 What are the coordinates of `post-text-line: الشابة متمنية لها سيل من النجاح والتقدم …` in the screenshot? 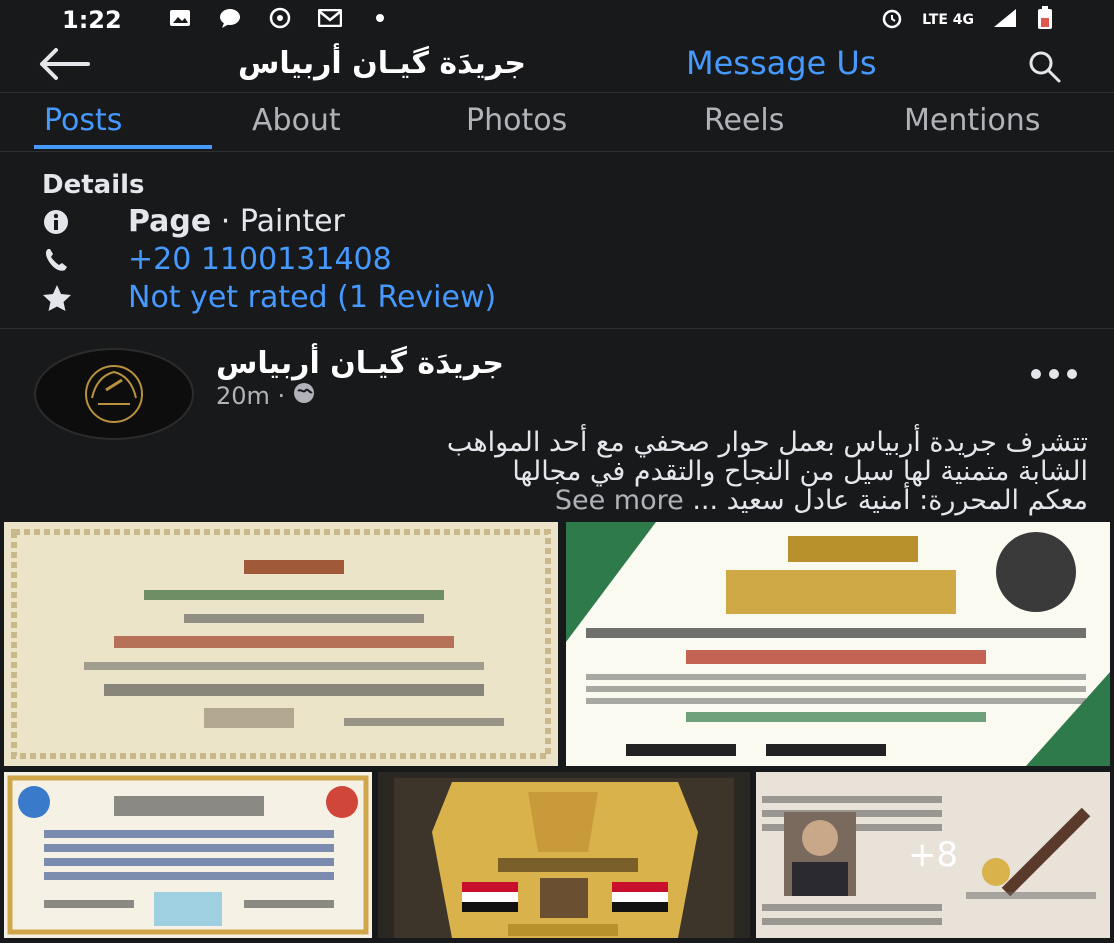 It's located at (800, 471).